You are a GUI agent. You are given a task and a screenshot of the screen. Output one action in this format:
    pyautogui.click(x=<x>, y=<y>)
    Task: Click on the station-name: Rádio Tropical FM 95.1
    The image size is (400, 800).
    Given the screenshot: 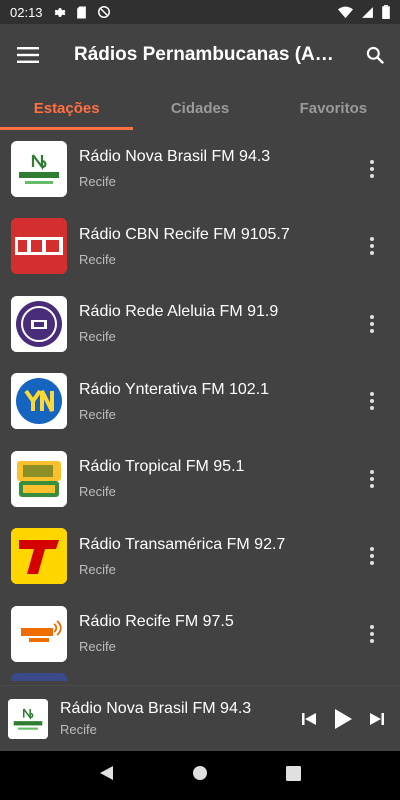 What is the action you would take?
    pyautogui.click(x=162, y=467)
    